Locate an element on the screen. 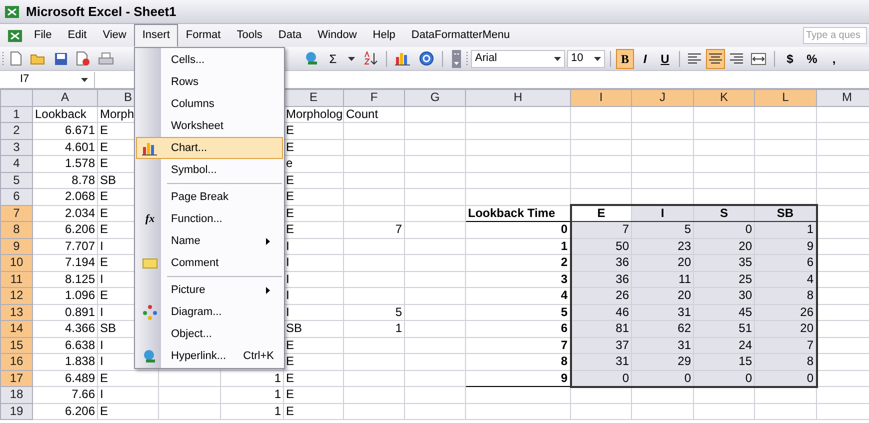 The height and width of the screenshot is (423, 869). table-cell: 15 is located at coordinates (724, 362).